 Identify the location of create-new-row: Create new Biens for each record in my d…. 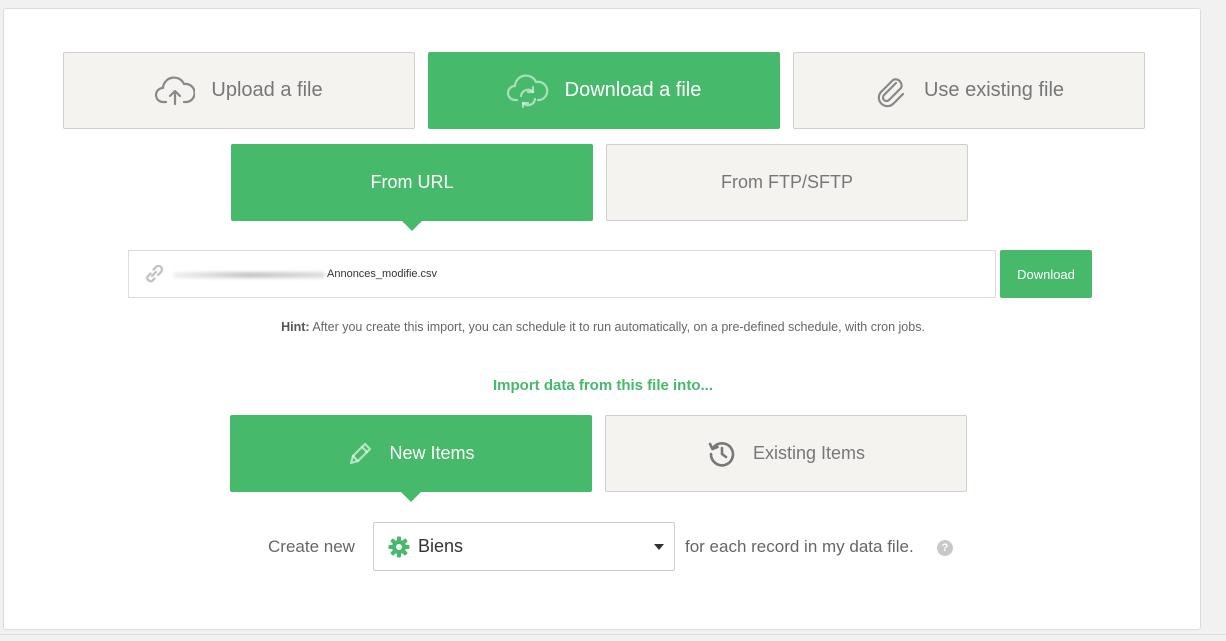
(613, 546).